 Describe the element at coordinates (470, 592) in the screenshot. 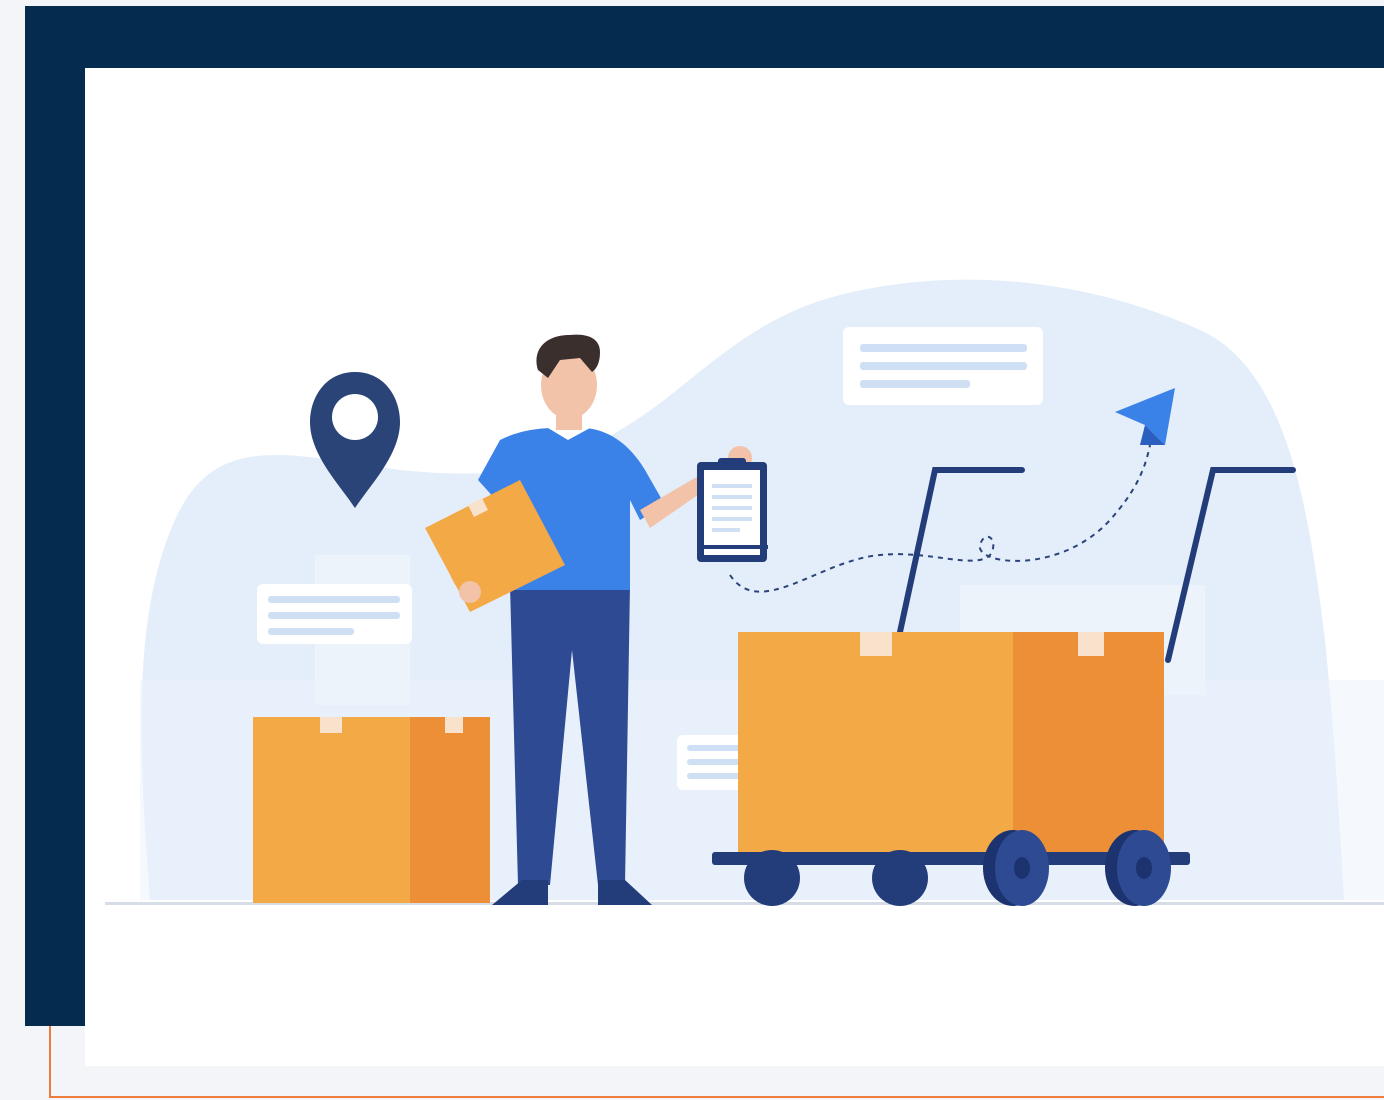

I see `worker-hand` at that location.